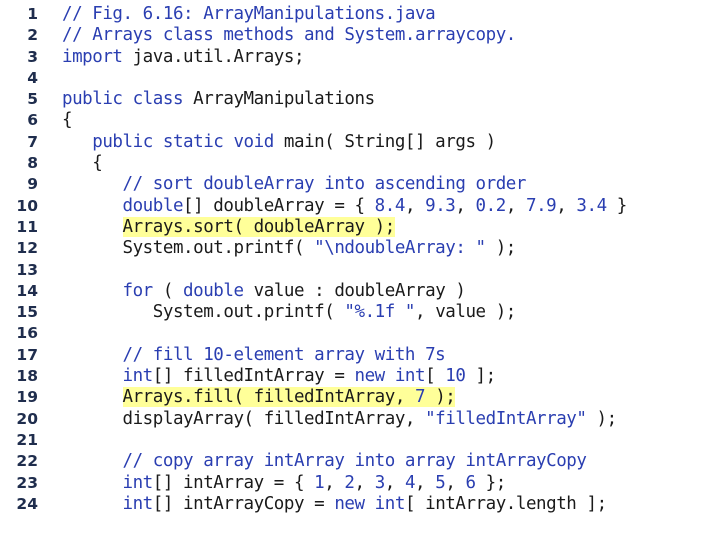  I want to click on number-token: 4, so click(410, 482).